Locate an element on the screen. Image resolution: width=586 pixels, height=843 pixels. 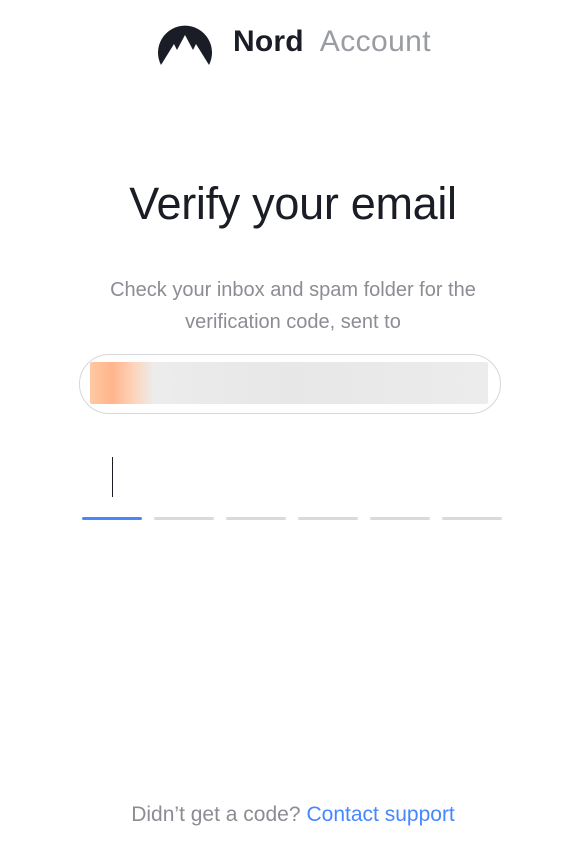
nord-mountain-logo-icon is located at coordinates (185, 45).